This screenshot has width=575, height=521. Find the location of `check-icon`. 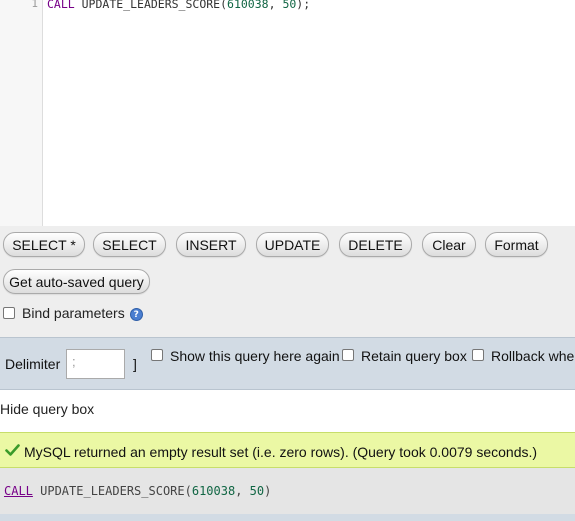

check-icon is located at coordinates (12, 450).